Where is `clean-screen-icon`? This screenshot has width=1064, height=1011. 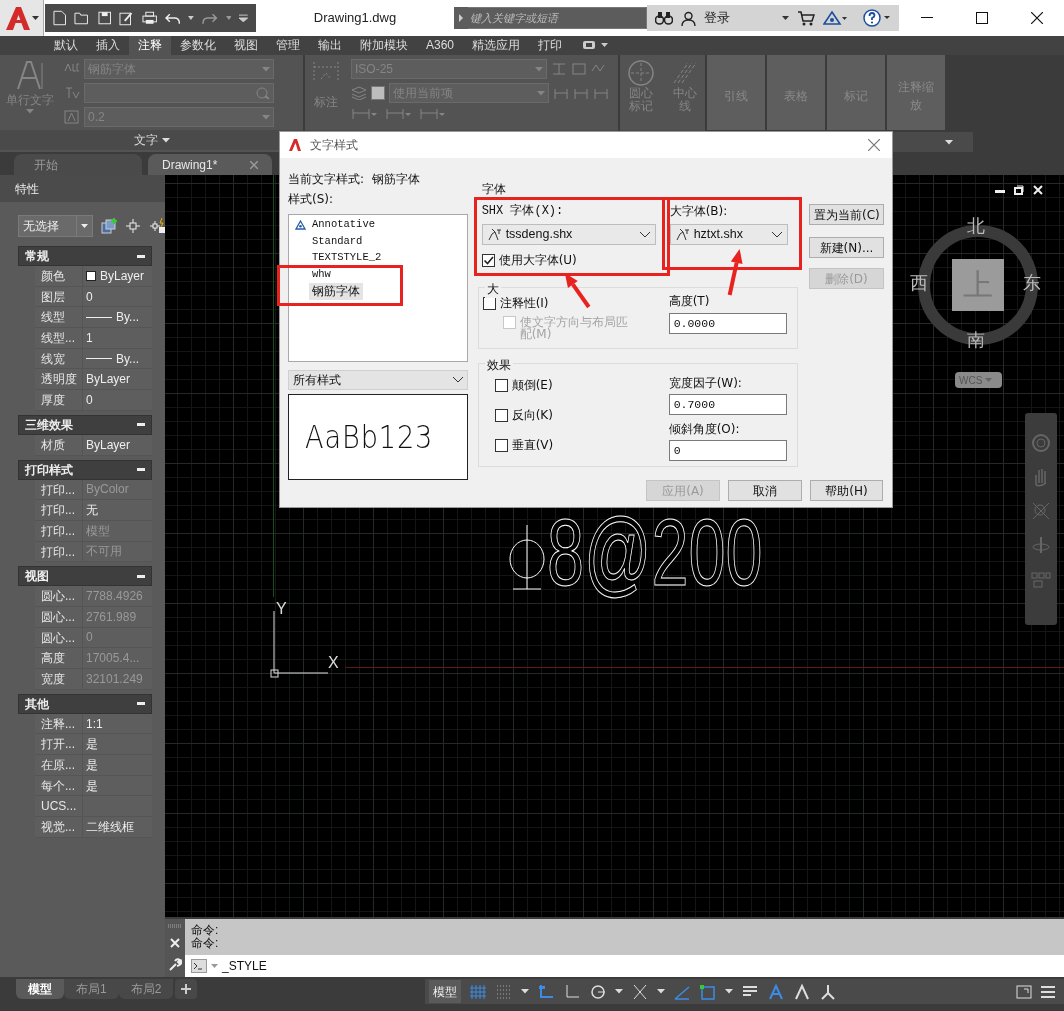
clean-screen-icon is located at coordinates (1024, 991).